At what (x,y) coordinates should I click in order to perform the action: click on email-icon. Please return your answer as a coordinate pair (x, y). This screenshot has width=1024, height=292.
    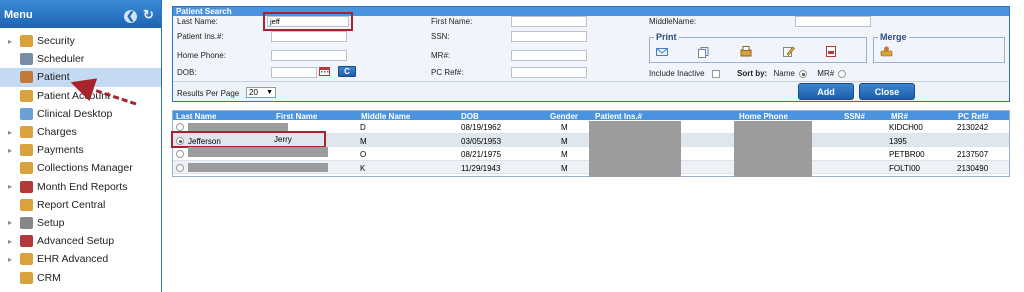
    Looking at the image, I should click on (662, 52).